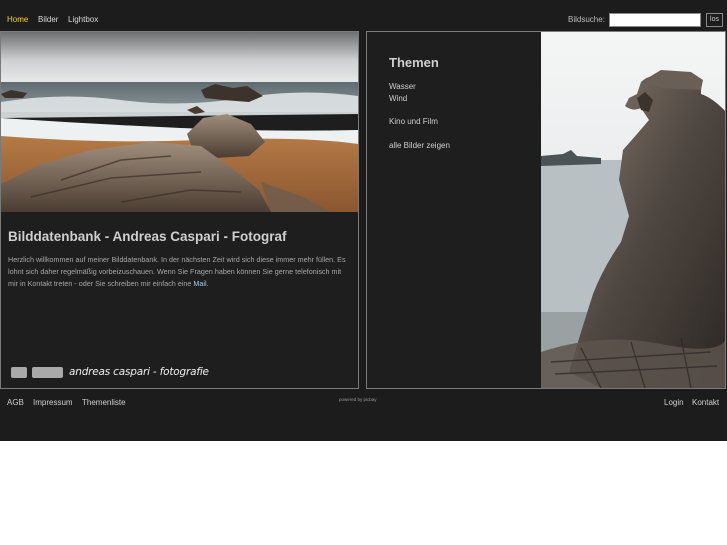  I want to click on footer-link-themenliste: Themenliste, so click(104, 402).